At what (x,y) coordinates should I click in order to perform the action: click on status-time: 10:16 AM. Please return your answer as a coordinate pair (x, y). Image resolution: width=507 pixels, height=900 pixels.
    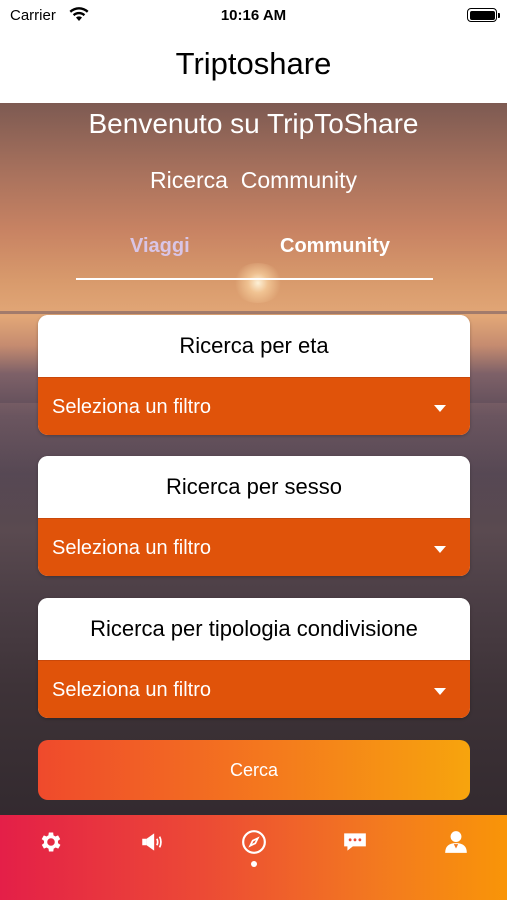
    Looking at the image, I should click on (253, 15).